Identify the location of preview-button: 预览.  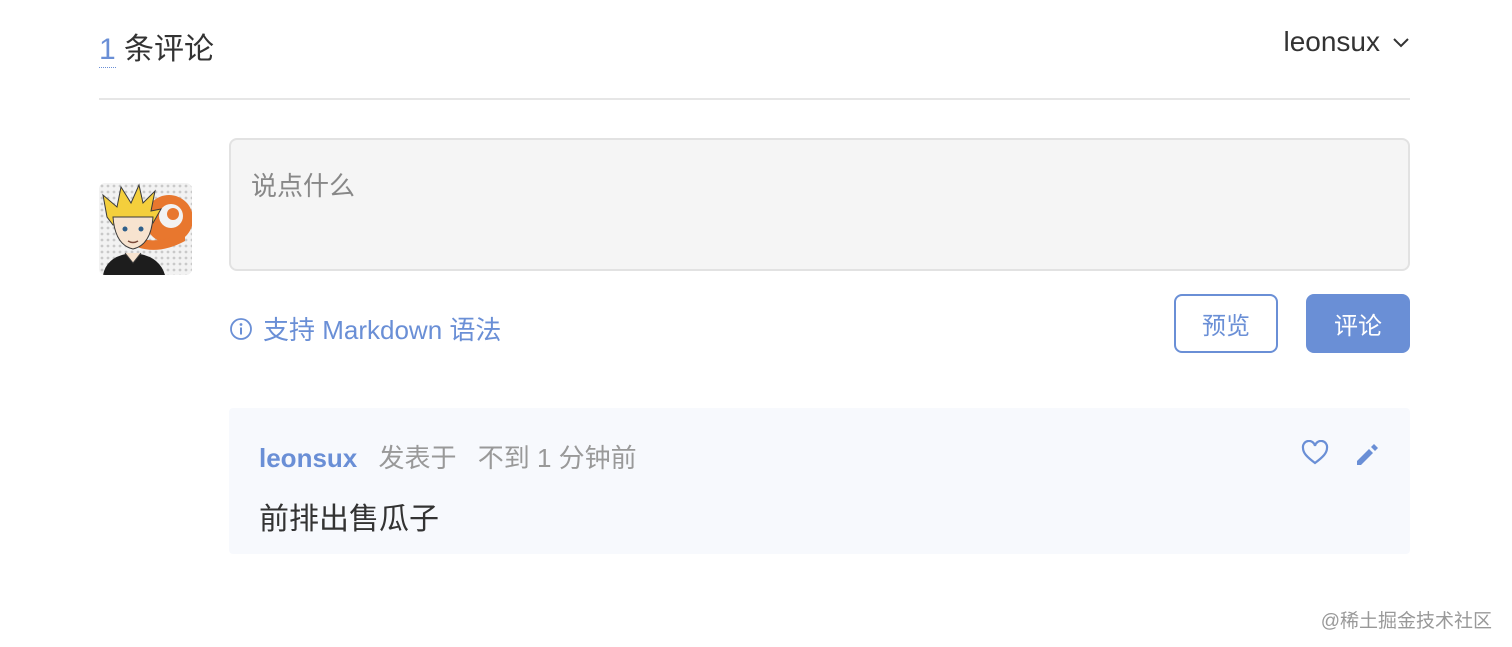
(1226, 323).